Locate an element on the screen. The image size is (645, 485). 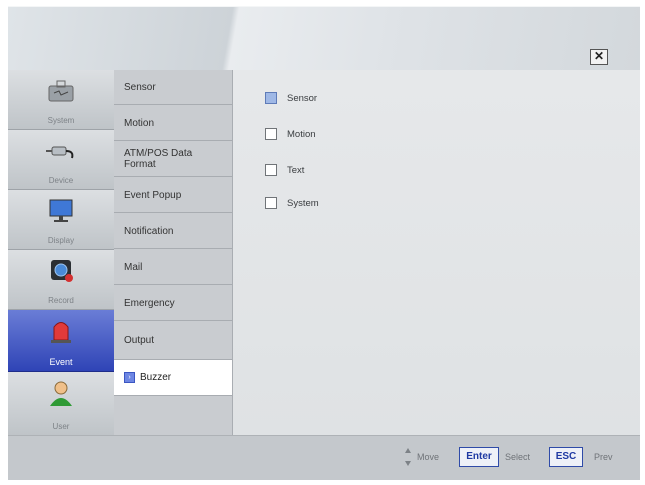
submenu-item-sensor: Sensor is located at coordinates (173, 87).